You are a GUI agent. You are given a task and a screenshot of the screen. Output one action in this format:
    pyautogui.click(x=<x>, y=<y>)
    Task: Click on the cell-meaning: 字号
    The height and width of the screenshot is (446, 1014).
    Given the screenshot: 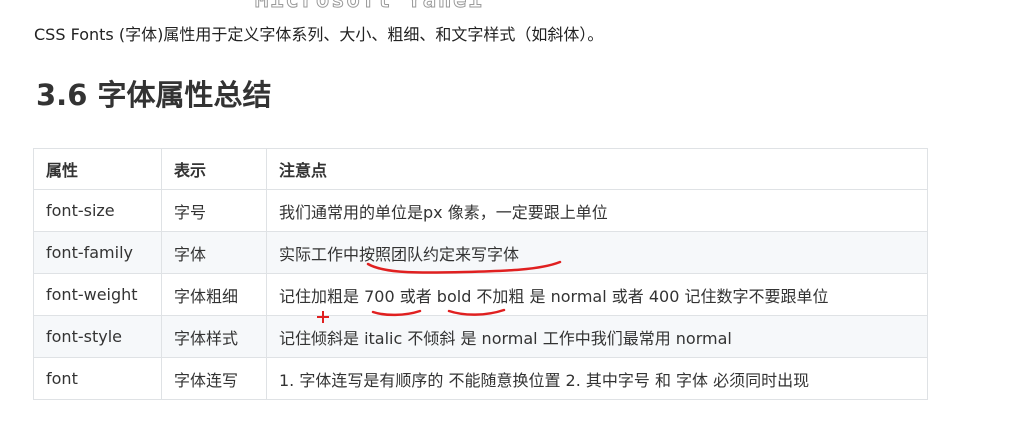 What is the action you would take?
    pyautogui.click(x=214, y=210)
    